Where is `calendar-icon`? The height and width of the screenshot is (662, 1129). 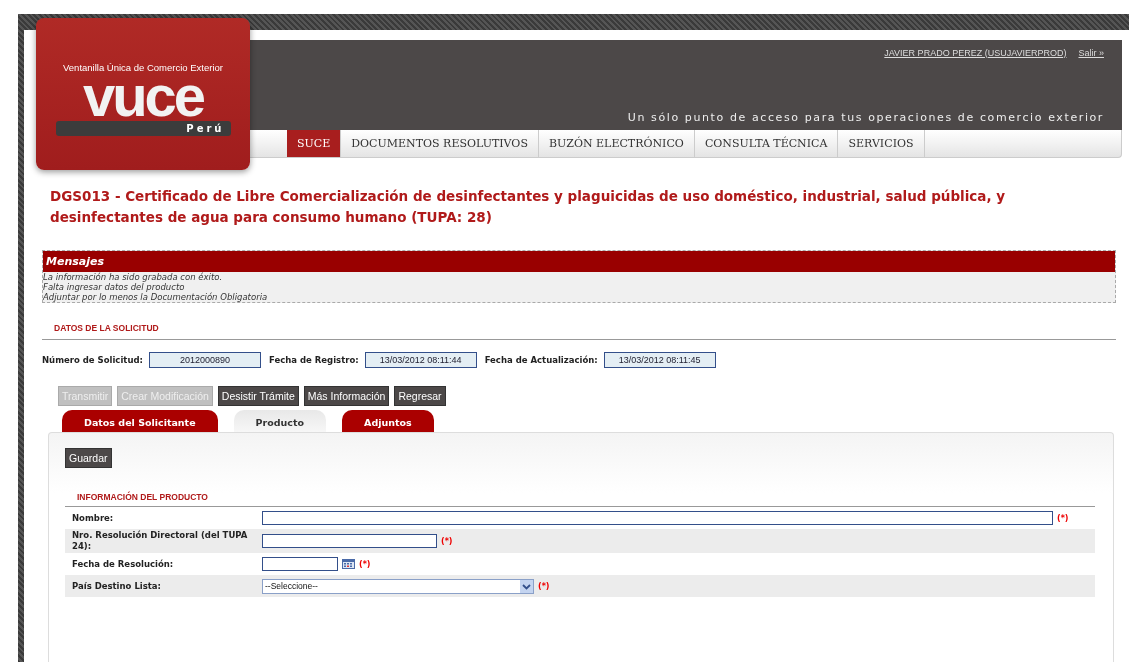
calendar-icon is located at coordinates (348, 564).